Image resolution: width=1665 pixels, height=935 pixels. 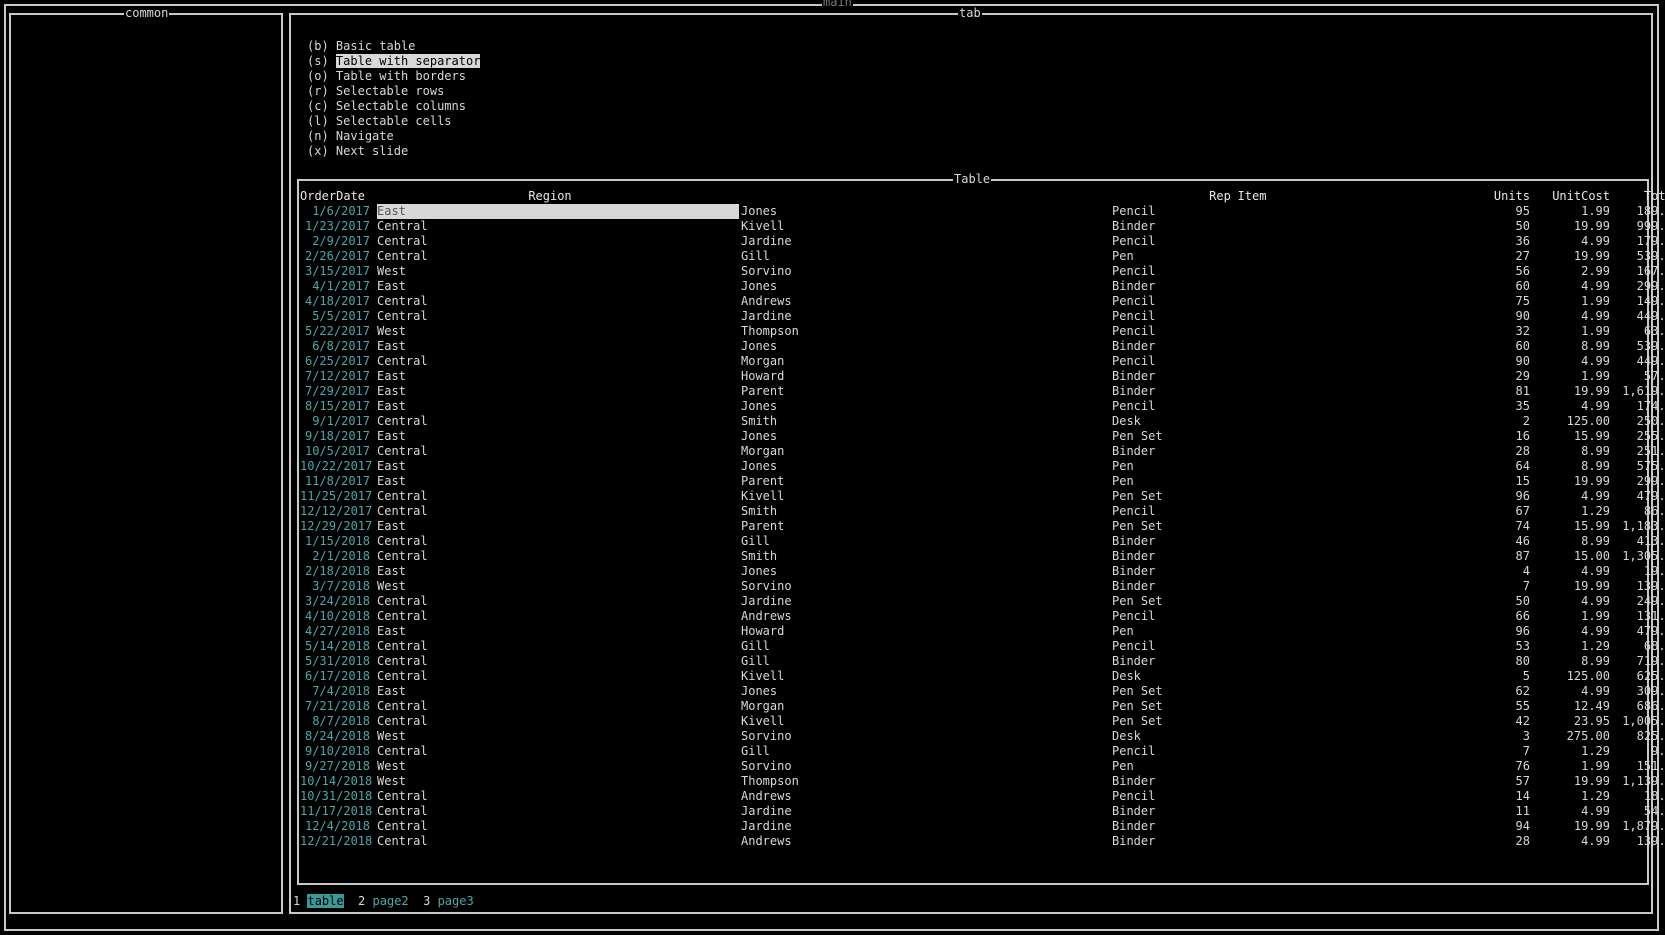 I want to click on cell-unit-cost: 15.99, so click(x=1574, y=436).